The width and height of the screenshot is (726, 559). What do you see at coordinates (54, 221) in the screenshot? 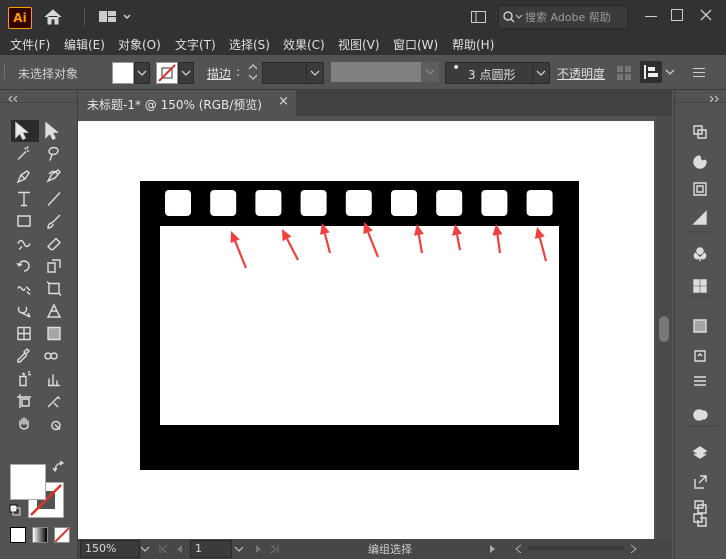
I see `paintbrush-icon` at bounding box center [54, 221].